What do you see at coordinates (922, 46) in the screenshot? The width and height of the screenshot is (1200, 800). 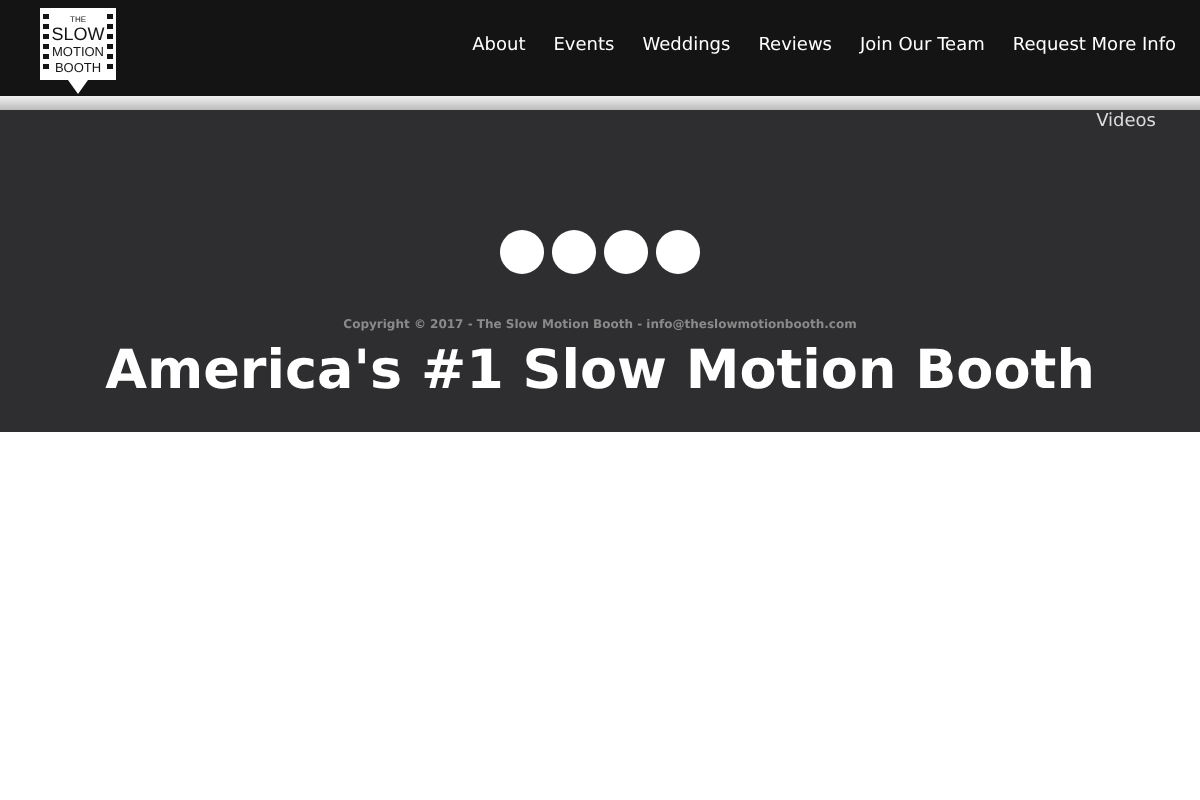 I see `nav-link: Join Our Team` at bounding box center [922, 46].